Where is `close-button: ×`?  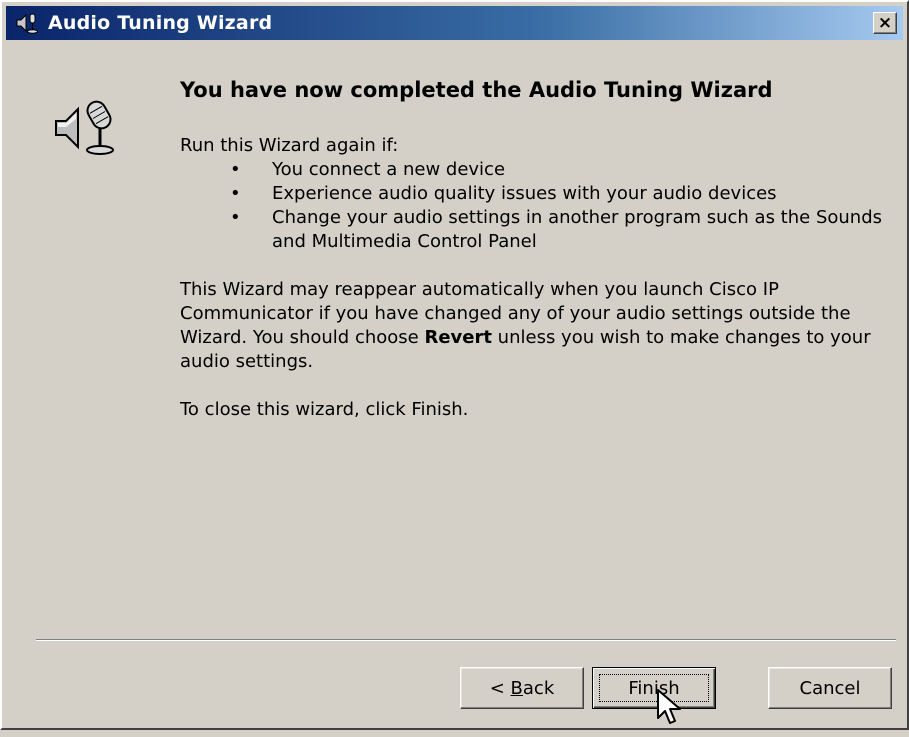
close-button: × is located at coordinates (885, 23).